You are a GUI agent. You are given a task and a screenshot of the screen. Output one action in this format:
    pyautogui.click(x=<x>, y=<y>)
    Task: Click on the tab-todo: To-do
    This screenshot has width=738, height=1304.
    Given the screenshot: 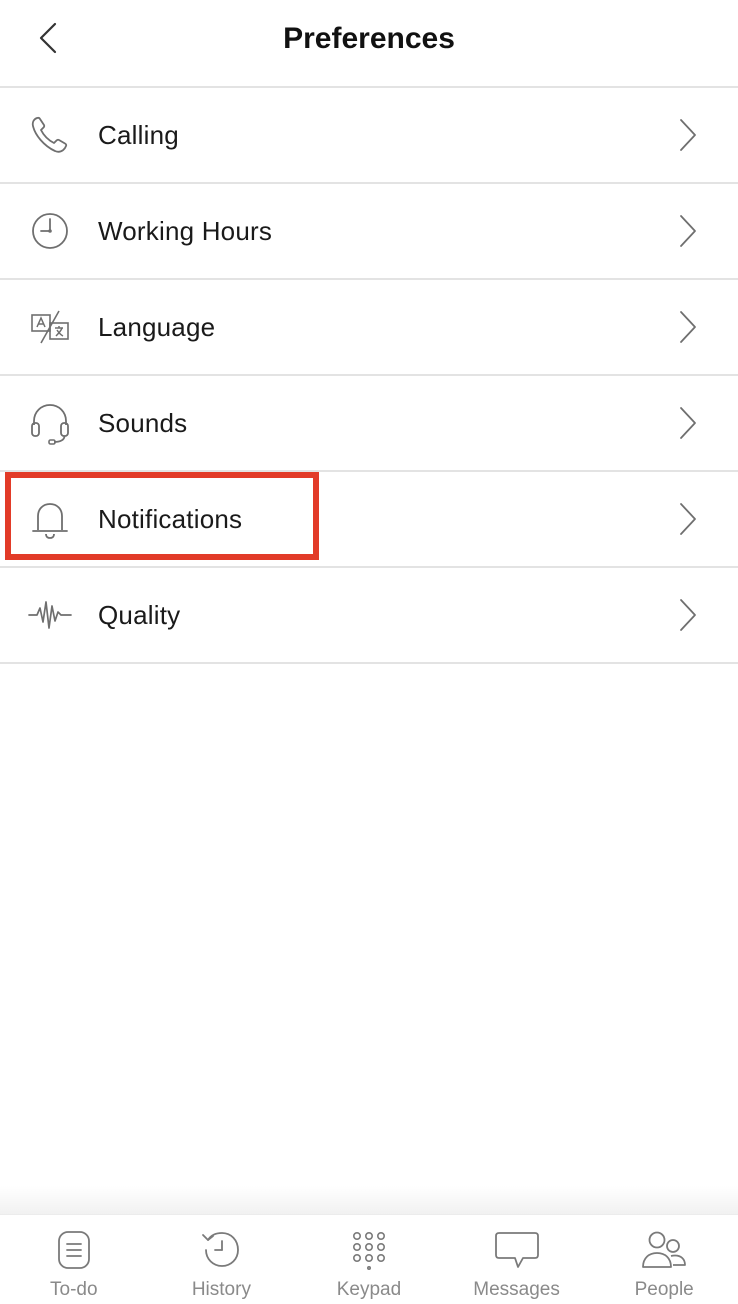 What is the action you would take?
    pyautogui.click(x=74, y=1259)
    